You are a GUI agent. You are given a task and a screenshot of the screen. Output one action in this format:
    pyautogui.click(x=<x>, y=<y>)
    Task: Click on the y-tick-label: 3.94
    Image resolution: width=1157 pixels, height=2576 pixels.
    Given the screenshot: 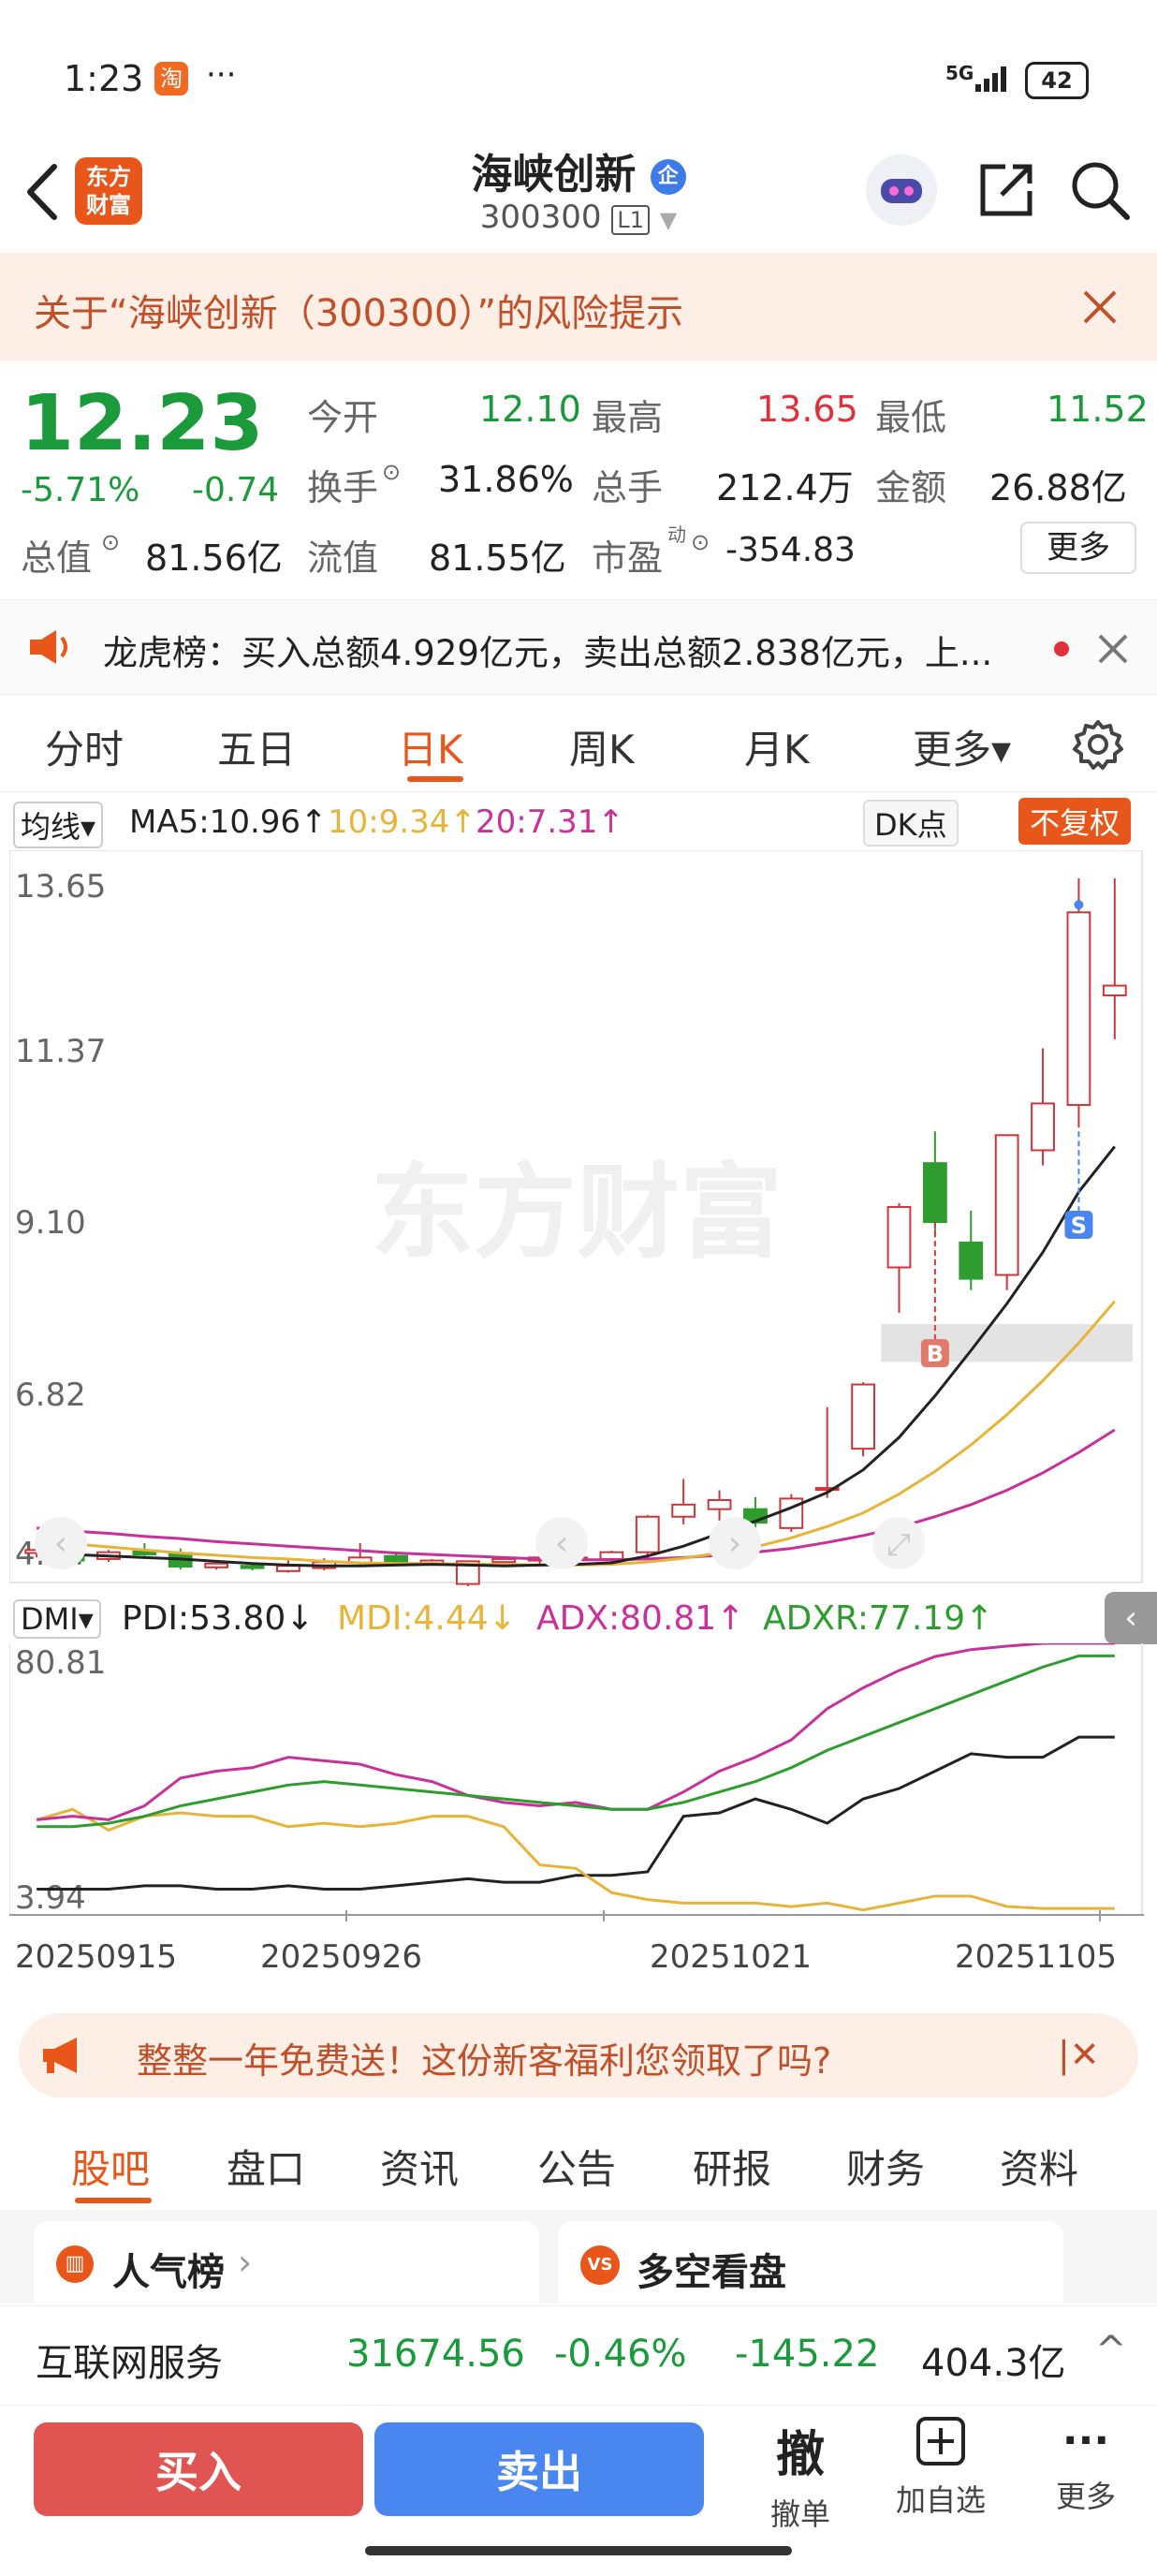 What is the action you would take?
    pyautogui.click(x=50, y=1898)
    